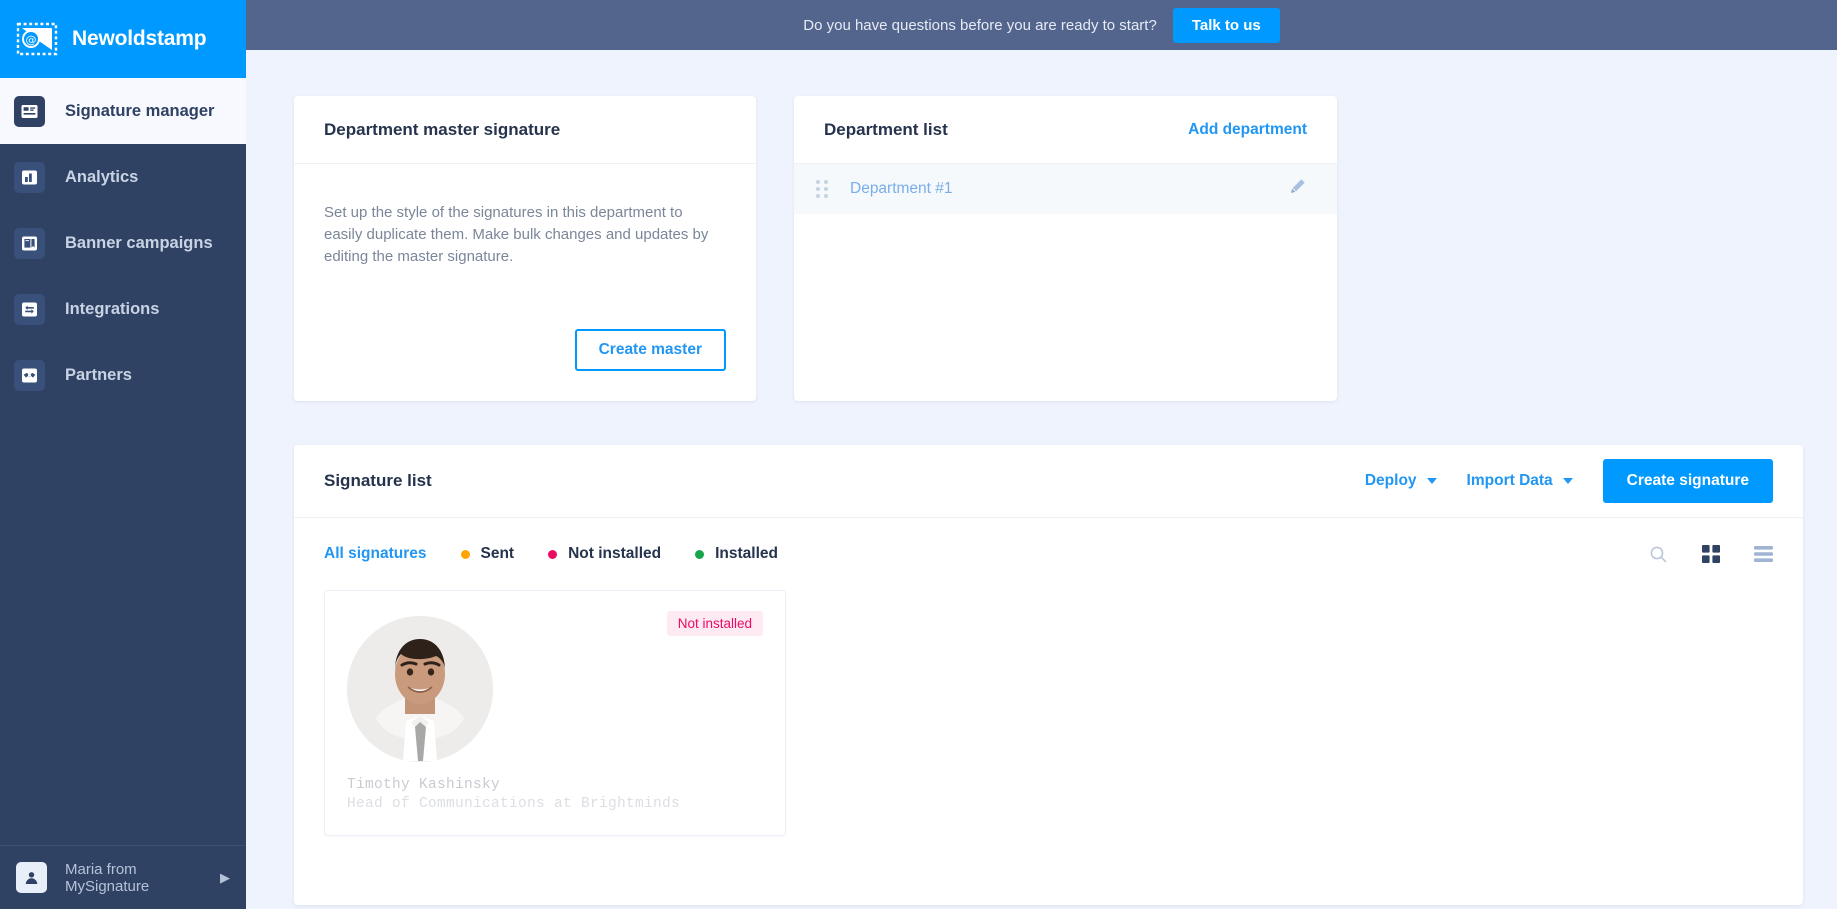  Describe the element at coordinates (424, 785) in the screenshot. I see `signature-person-name: Timothy Kashinsky` at that location.